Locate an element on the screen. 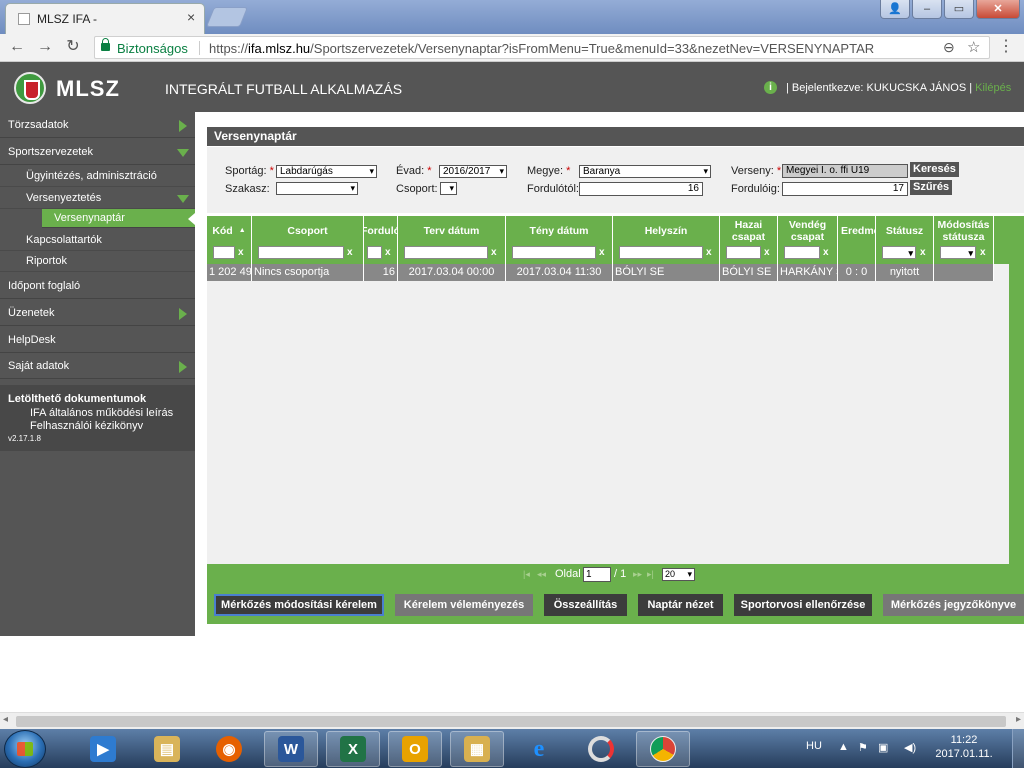  first-page-icon: |◂ is located at coordinates (526, 574).